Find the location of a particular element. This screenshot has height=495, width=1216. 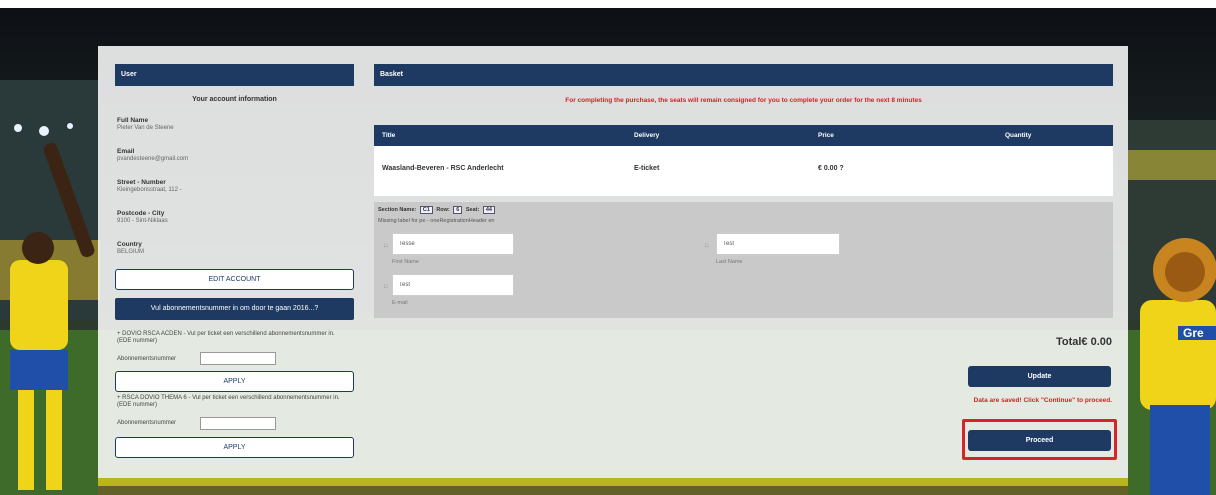

mascot-sign-text: Gre is located at coordinates (1193, 333).